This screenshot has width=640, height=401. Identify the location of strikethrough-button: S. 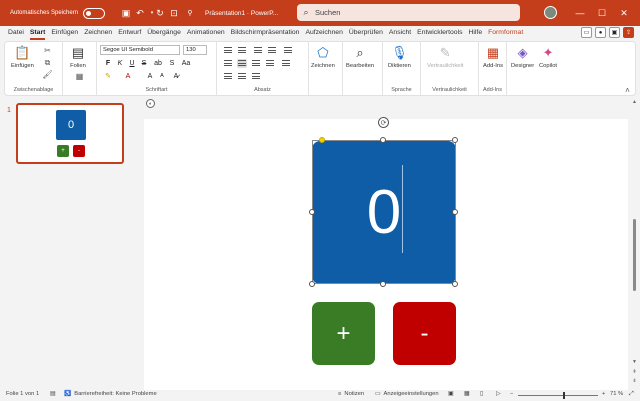
(144, 63).